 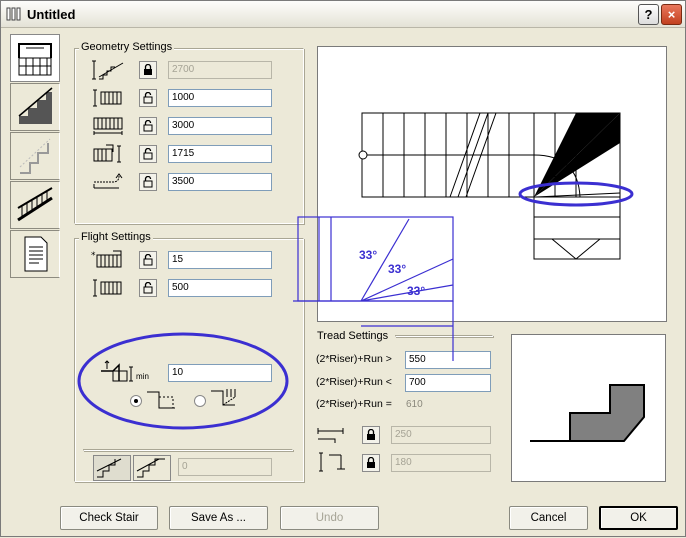 I want to click on stringer-structure-icon, so click(x=226, y=398).